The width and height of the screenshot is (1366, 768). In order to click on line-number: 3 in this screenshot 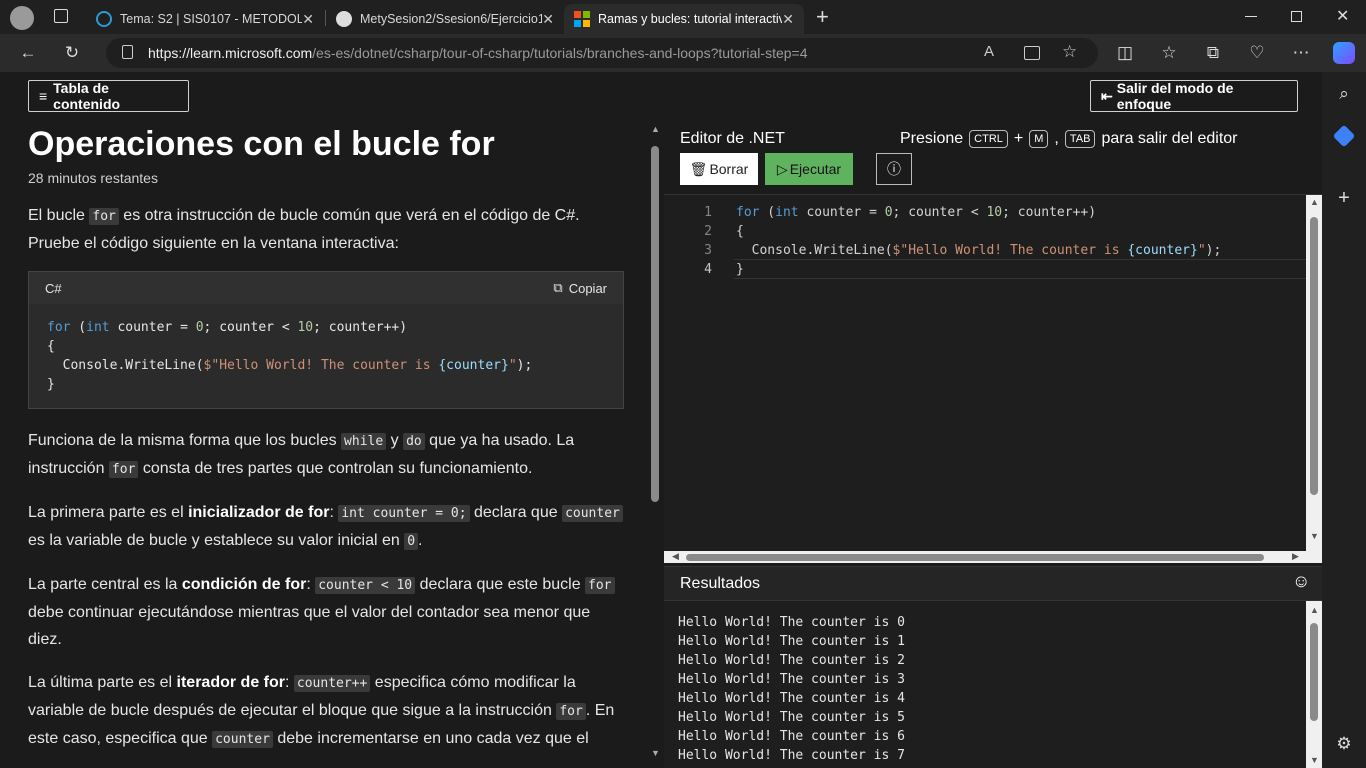, I will do `click(708, 250)`.